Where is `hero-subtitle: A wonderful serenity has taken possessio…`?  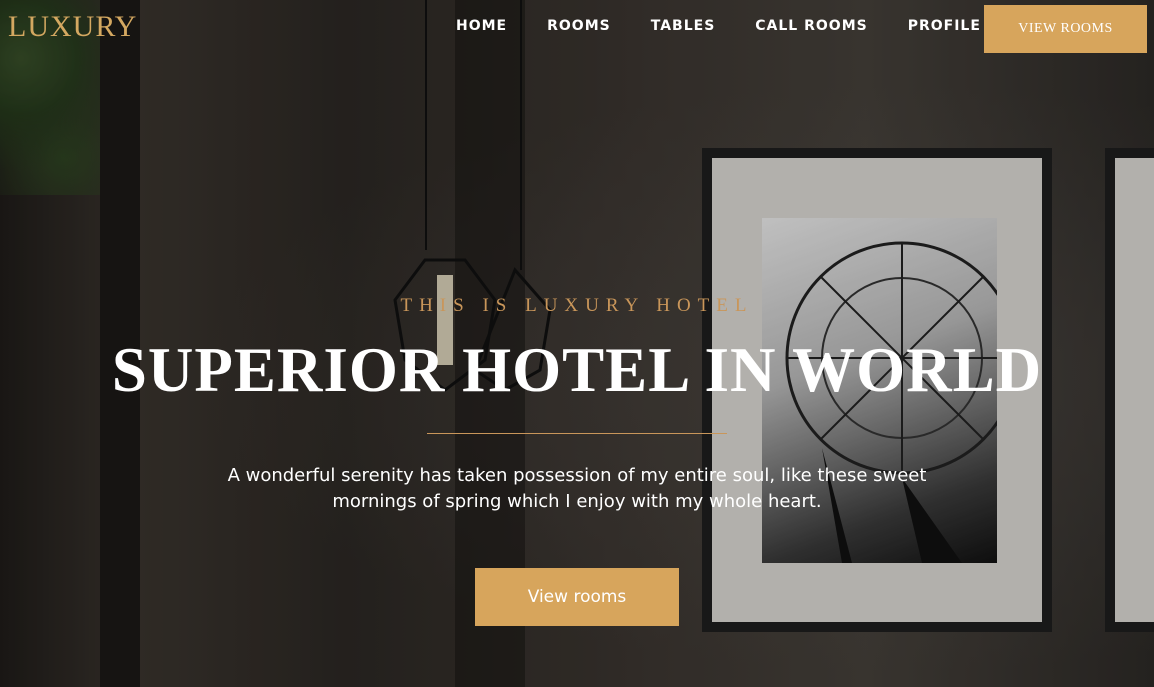 hero-subtitle: A wonderful serenity has taken possessio… is located at coordinates (577, 488).